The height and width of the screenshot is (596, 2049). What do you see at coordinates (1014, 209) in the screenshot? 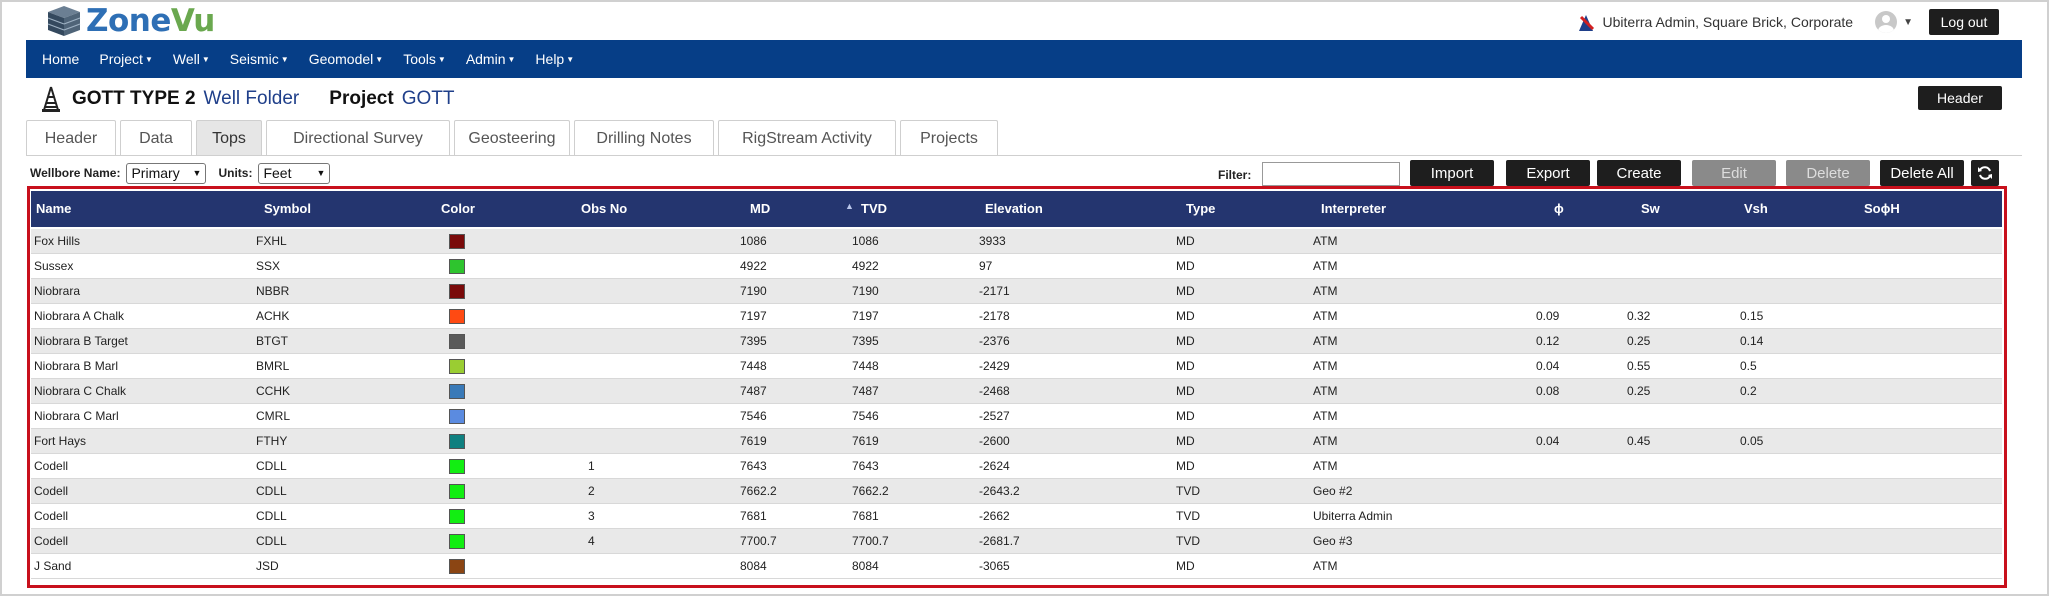
I see `column-header-elevation: Elevation` at bounding box center [1014, 209].